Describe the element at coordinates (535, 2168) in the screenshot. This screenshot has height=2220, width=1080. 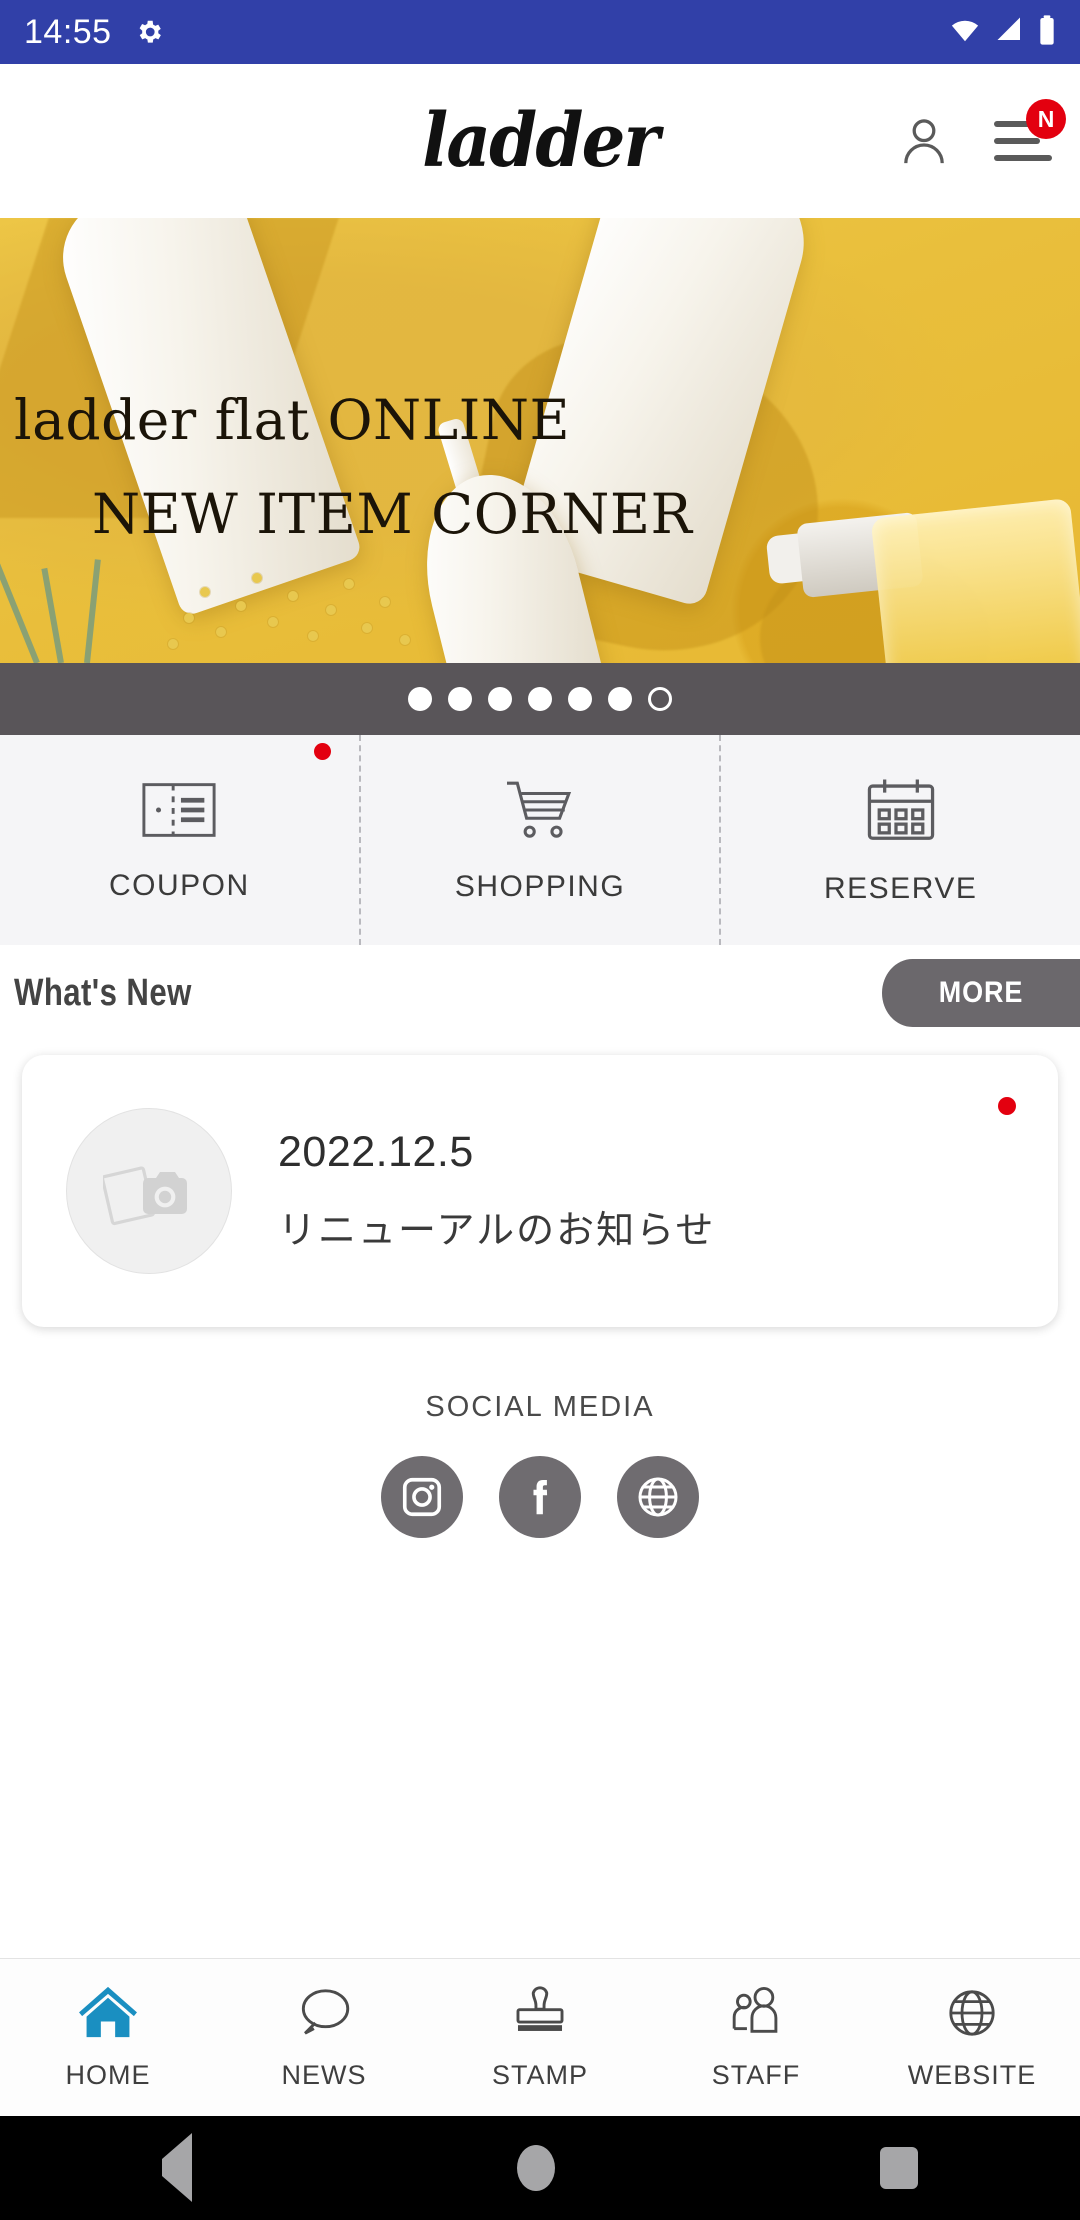
I see `home-circle-icon` at that location.